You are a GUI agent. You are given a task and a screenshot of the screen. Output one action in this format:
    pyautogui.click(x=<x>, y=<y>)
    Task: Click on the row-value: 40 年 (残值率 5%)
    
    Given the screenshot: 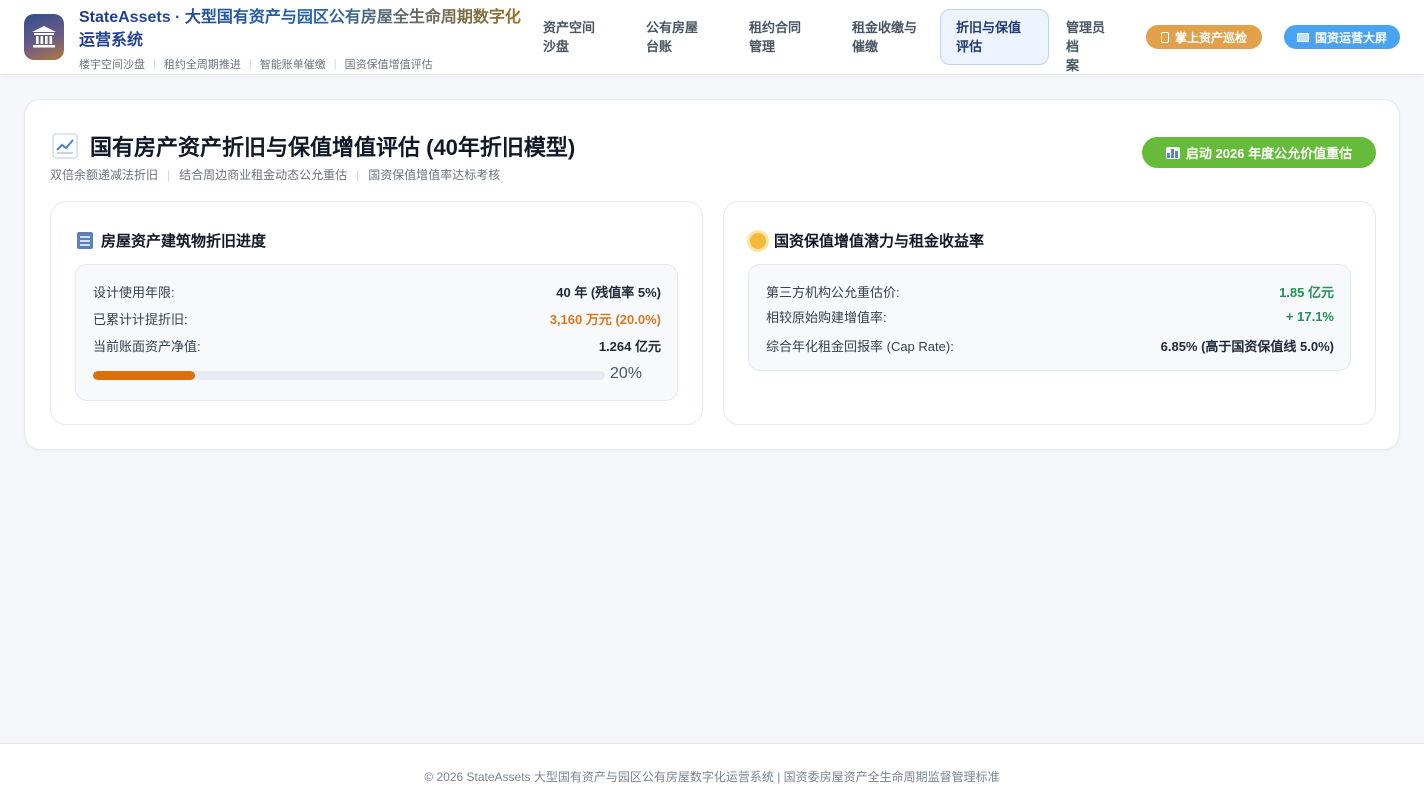 What is the action you would take?
    pyautogui.click(x=608, y=292)
    